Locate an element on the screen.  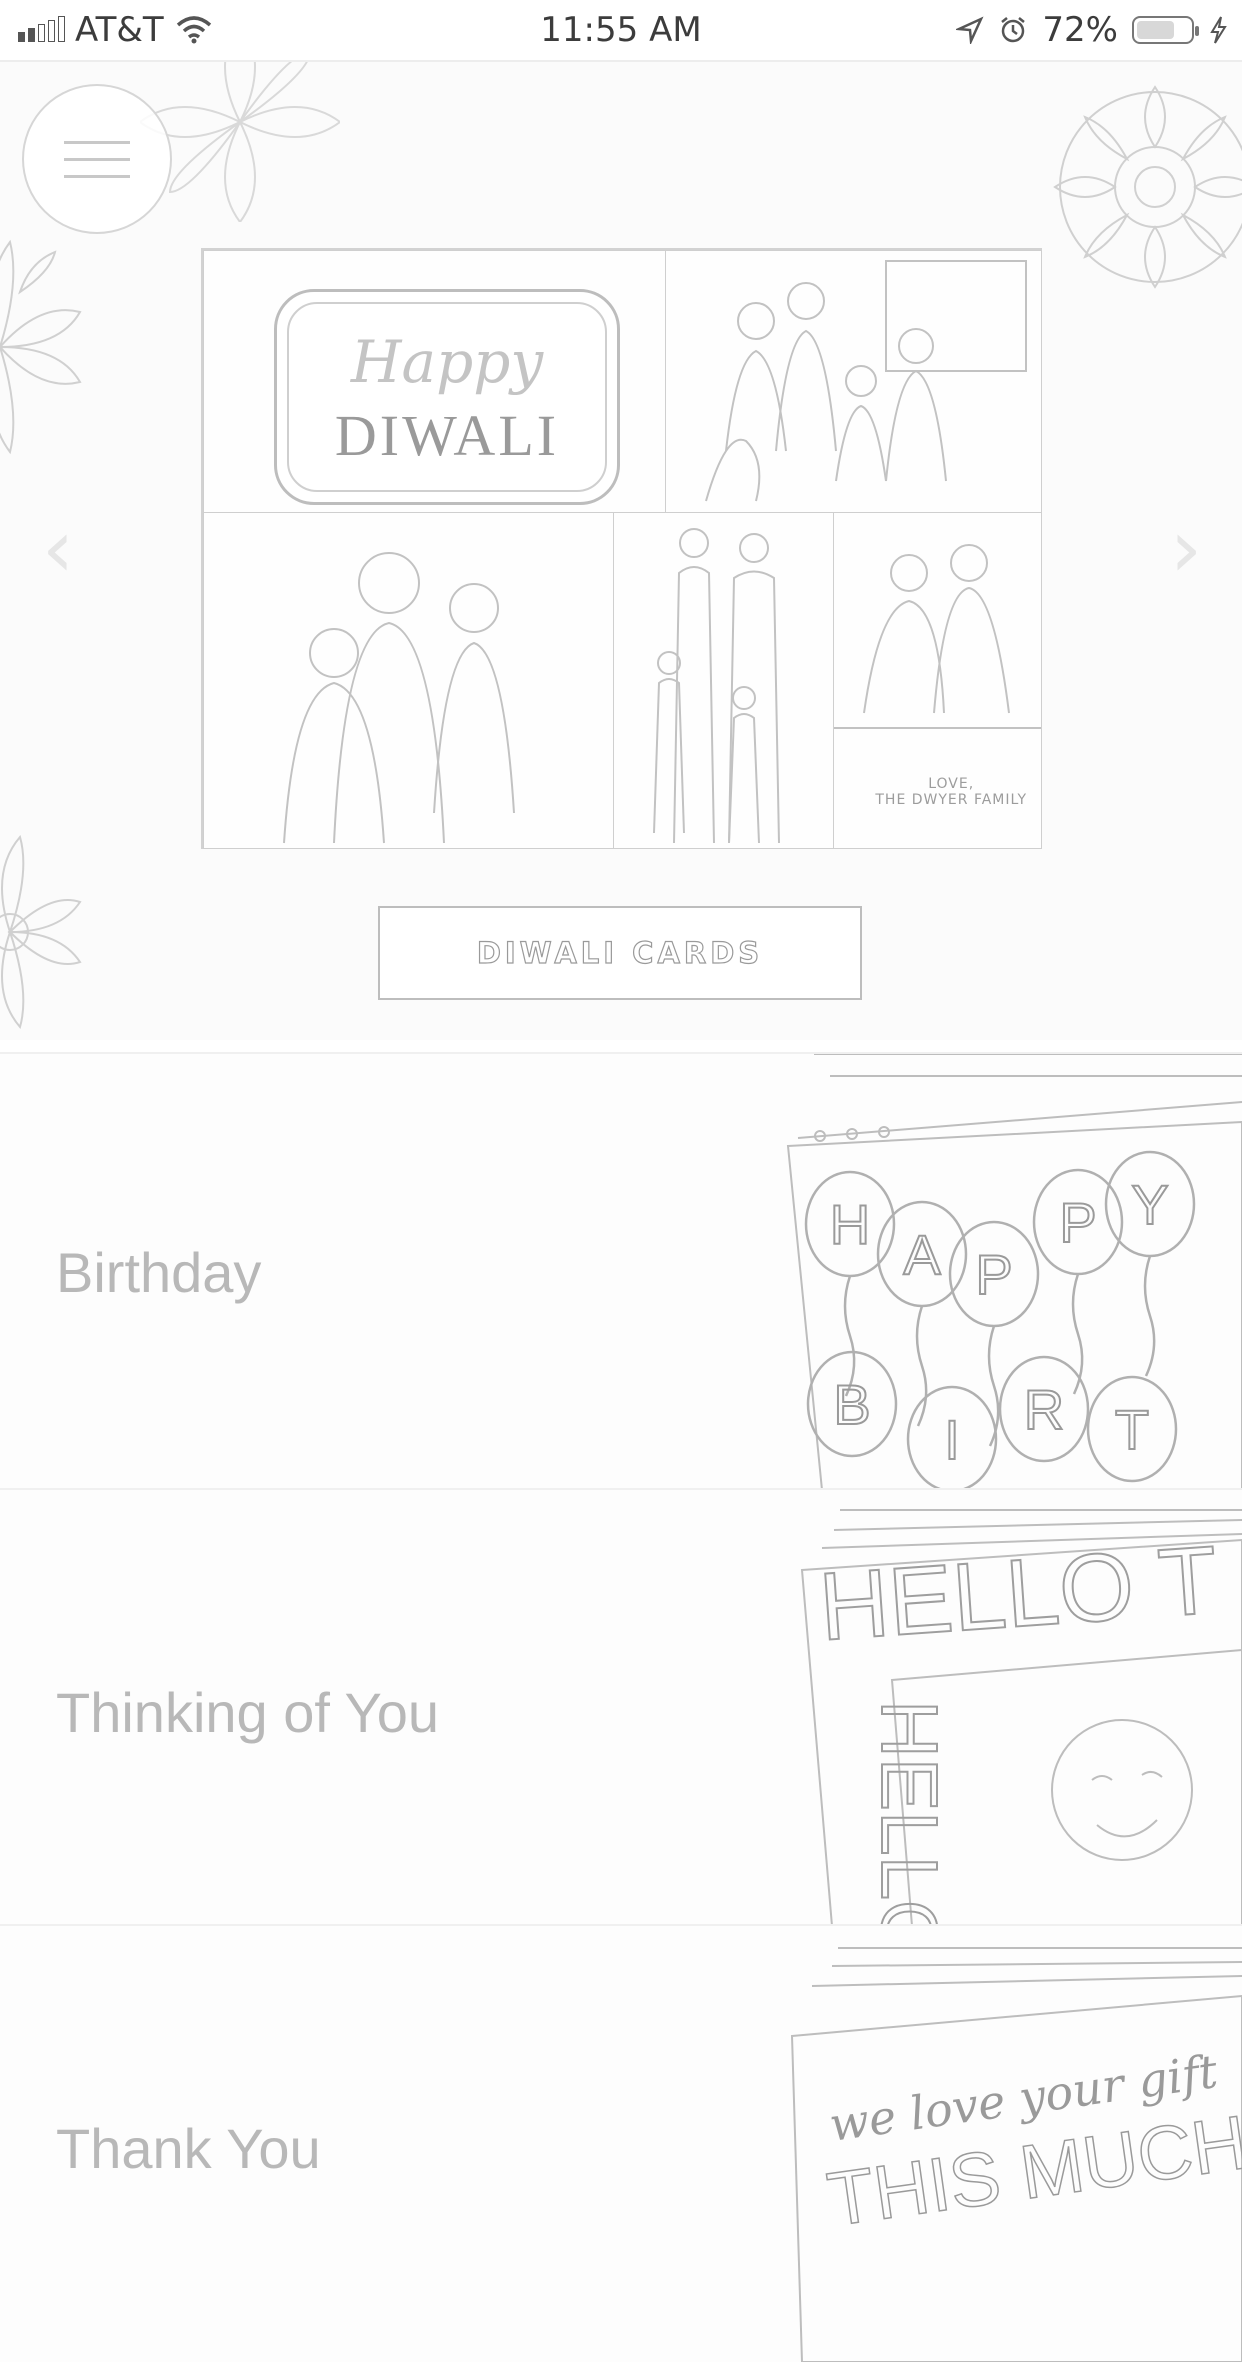
siblings-photo-illustration is located at coordinates (399, 698).